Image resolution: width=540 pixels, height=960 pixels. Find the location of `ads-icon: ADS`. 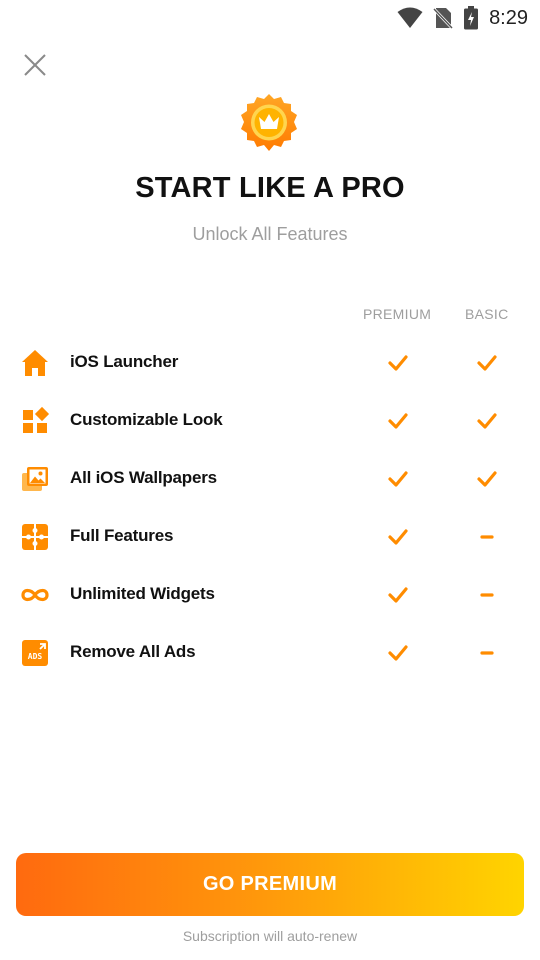

ads-icon: ADS is located at coordinates (35, 653).